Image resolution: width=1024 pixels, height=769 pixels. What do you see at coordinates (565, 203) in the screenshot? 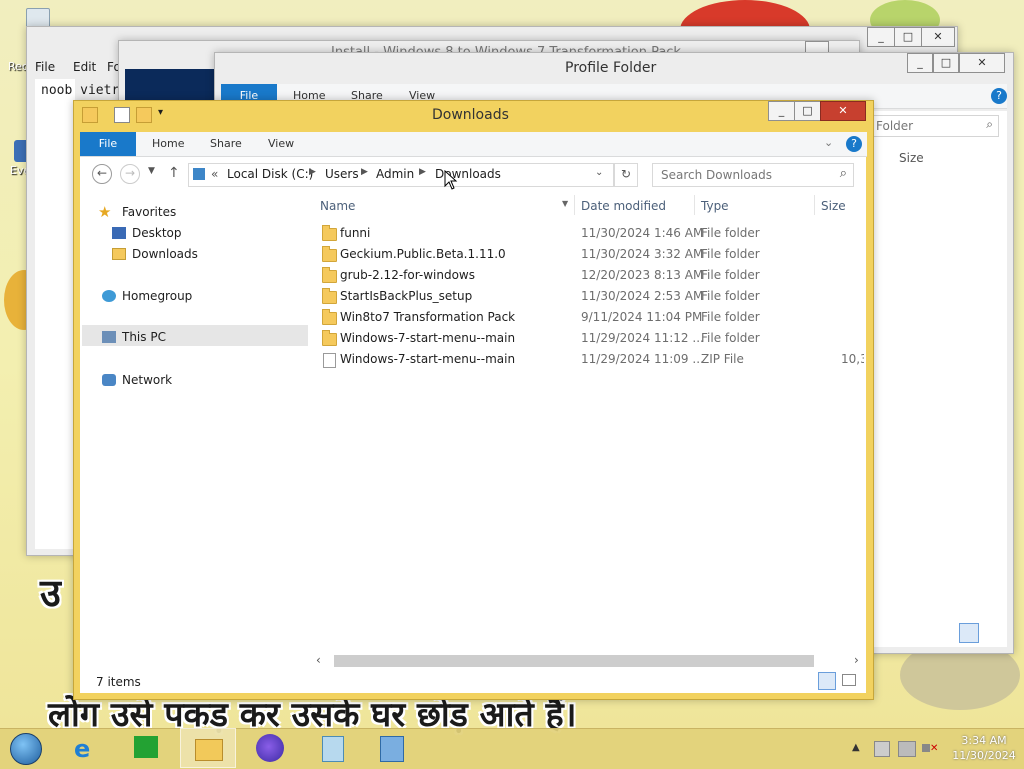
I see `column-sort-icon: ▼` at bounding box center [565, 203].